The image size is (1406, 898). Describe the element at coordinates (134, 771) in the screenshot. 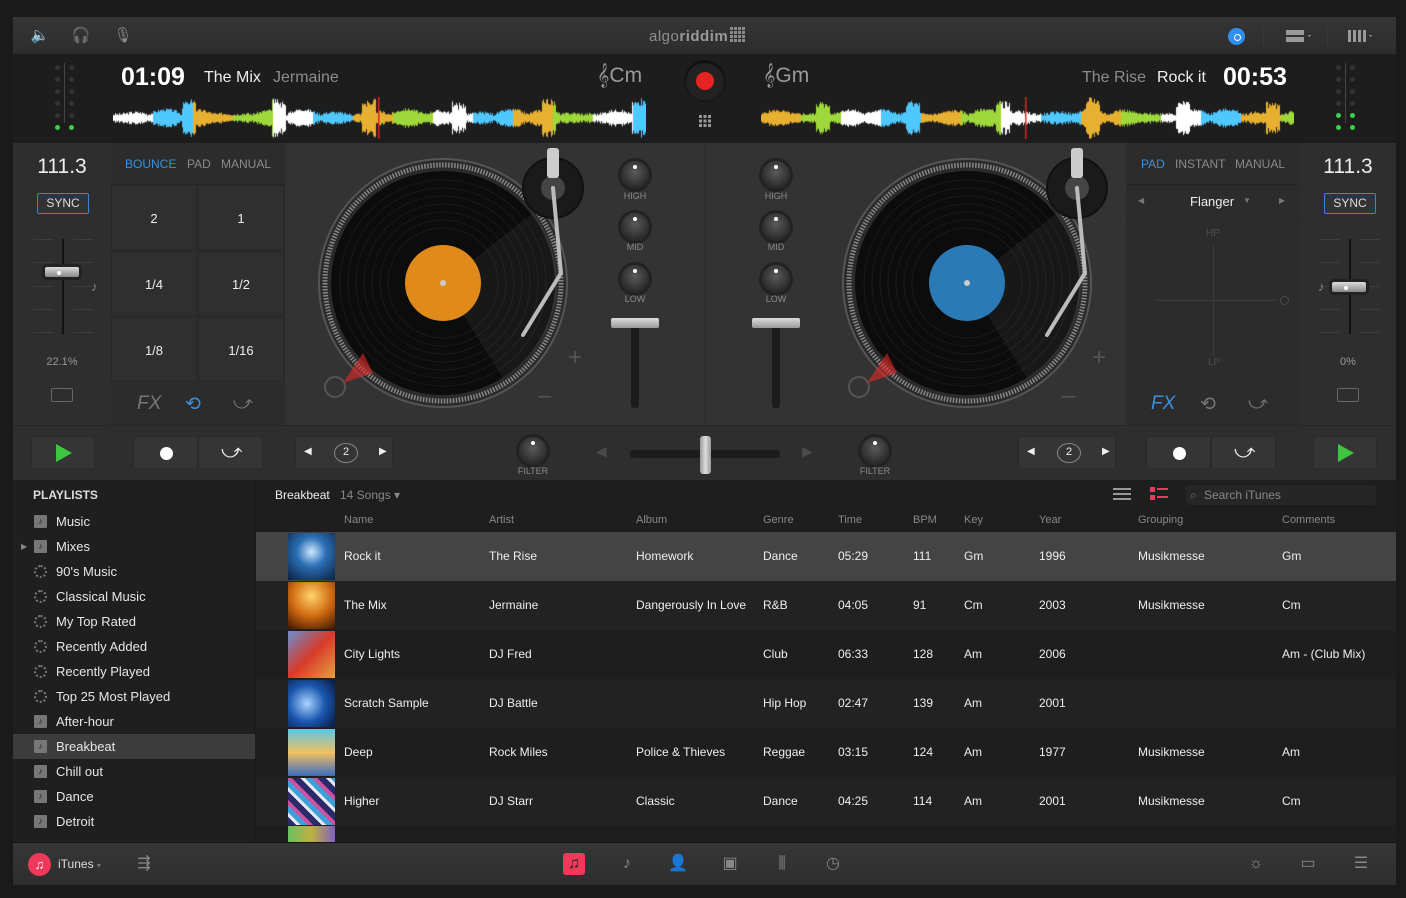

I see `sidebar-item-chill-out: ♪ Chill out` at that location.